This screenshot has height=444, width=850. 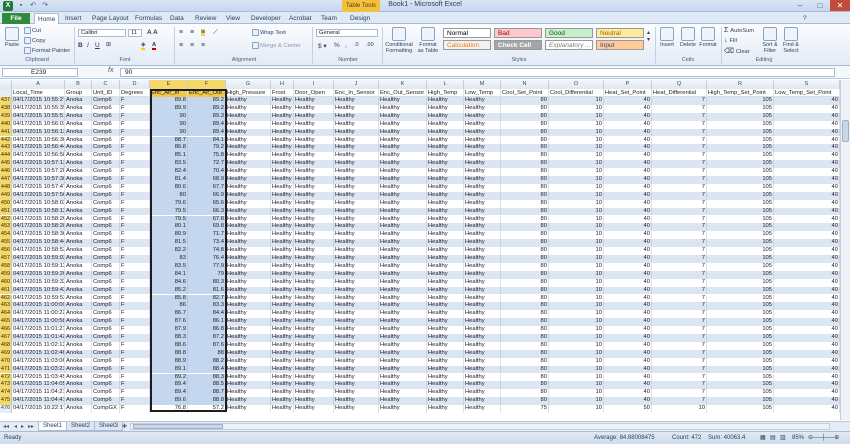 What do you see at coordinates (6, 211) in the screenshot?
I see `row-number: 451` at bounding box center [6, 211].